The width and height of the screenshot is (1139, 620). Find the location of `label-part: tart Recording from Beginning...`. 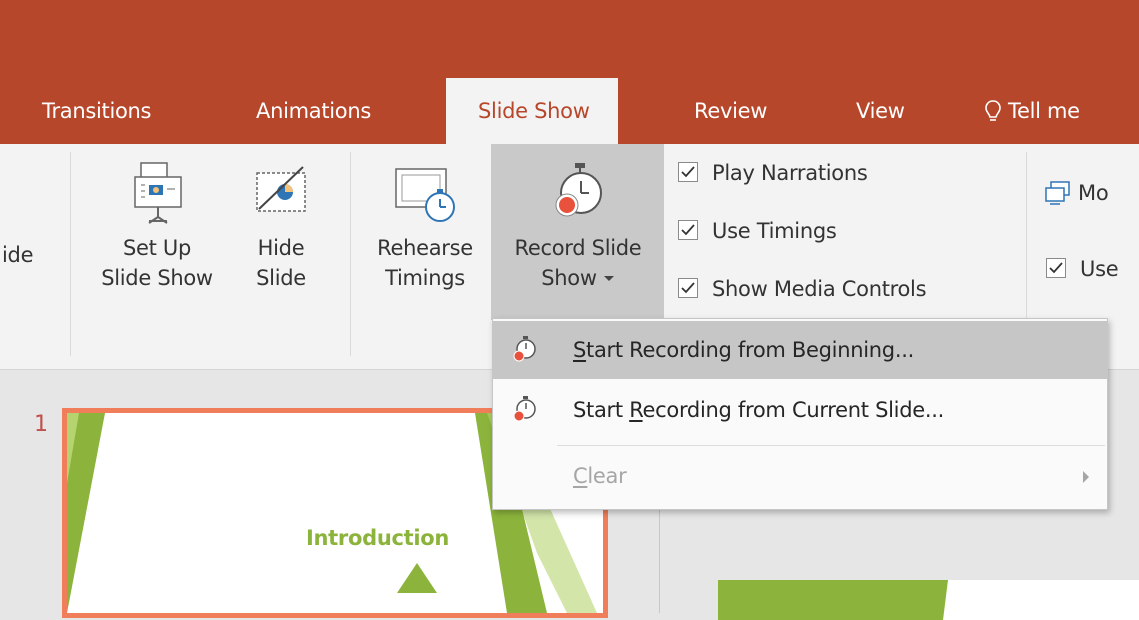

label-part: tart Recording from Beginning... is located at coordinates (750, 350).